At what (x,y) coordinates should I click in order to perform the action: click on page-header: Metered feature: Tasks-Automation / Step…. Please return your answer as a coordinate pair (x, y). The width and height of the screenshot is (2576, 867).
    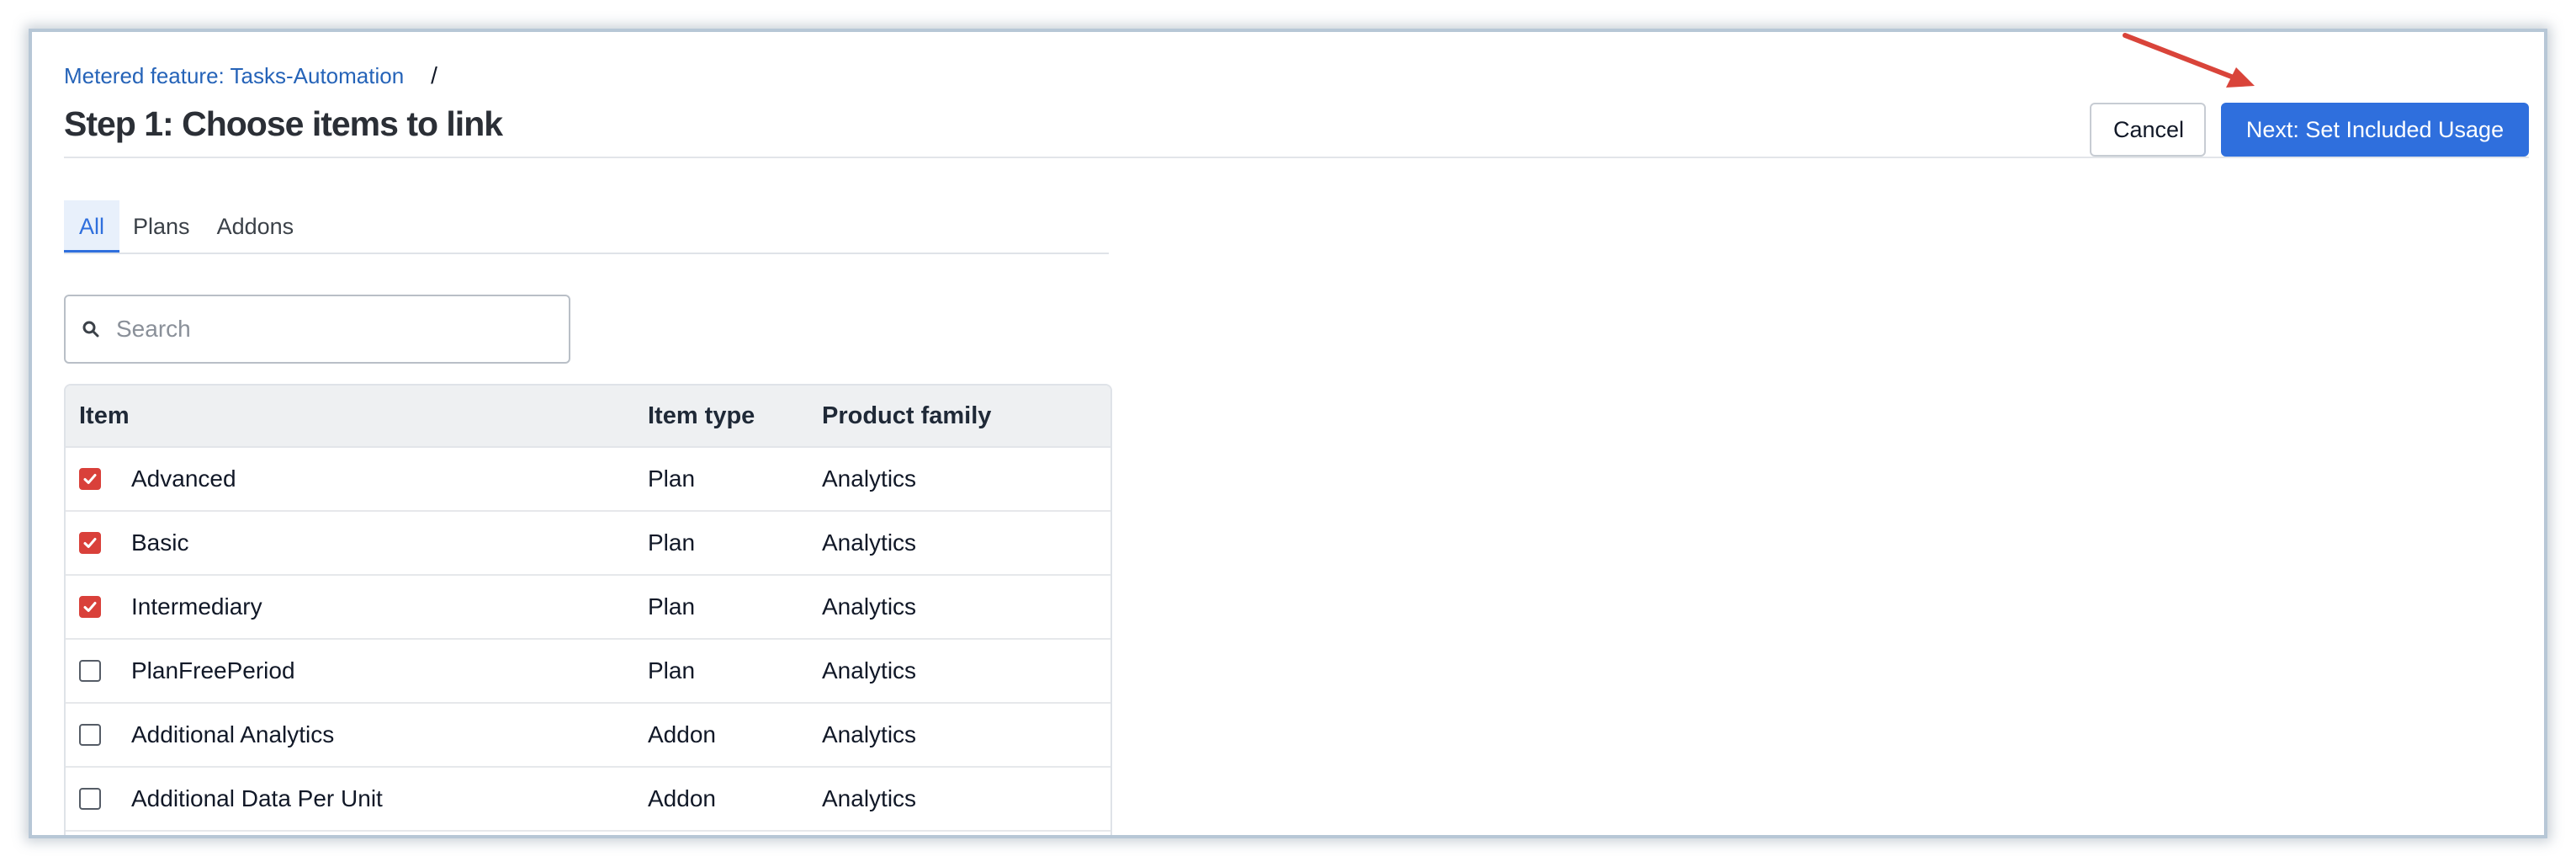
    Looking at the image, I should click on (1296, 110).